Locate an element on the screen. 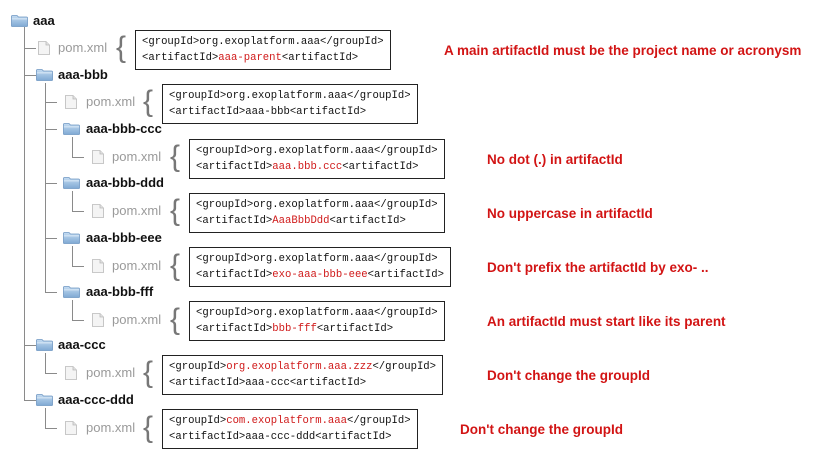  artifactid-value: aaa-parent is located at coordinates (250, 58).